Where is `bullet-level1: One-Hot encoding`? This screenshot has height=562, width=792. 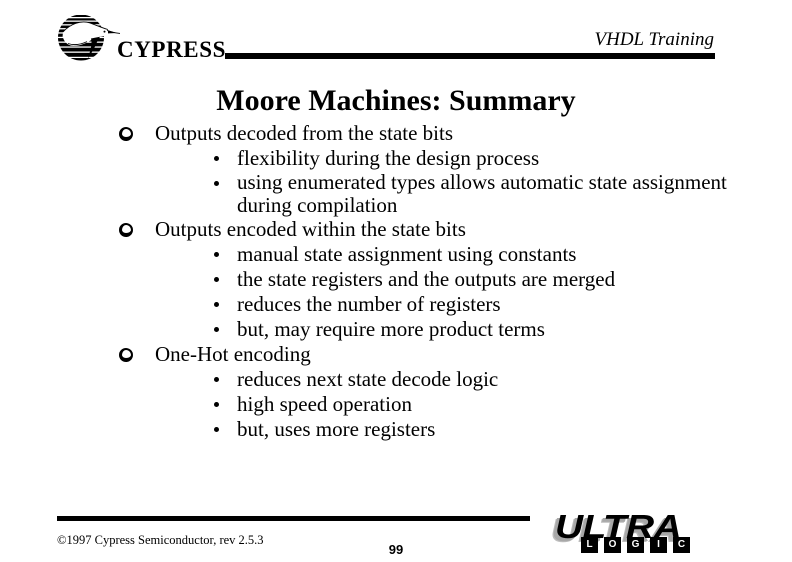 bullet-level1: One-Hot encoding is located at coordinates (396, 354).